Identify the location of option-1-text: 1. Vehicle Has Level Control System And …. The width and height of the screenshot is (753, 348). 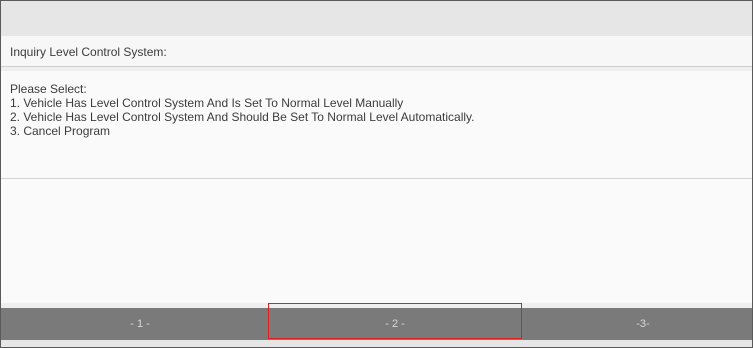
(207, 103).